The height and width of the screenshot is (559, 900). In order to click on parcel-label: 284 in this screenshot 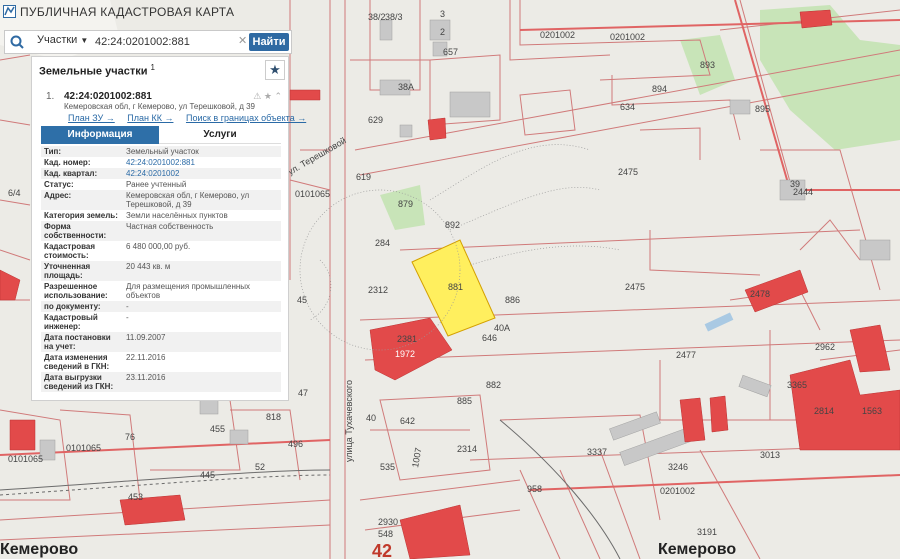, I will do `click(382, 243)`.